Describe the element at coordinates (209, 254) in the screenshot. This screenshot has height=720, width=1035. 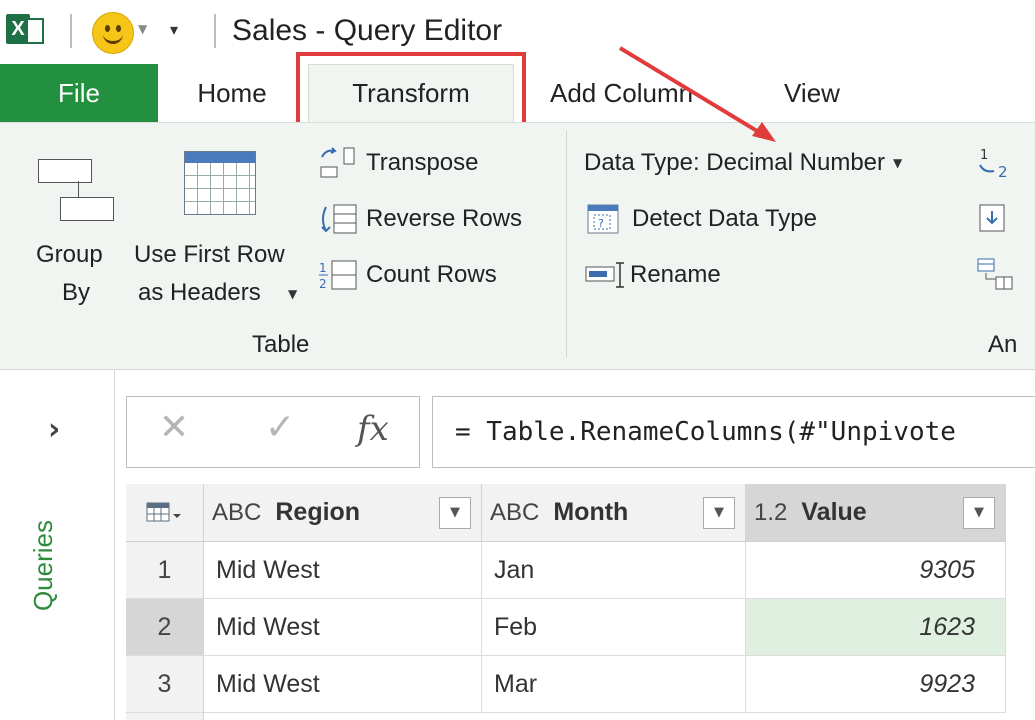
I see `first-row-label: Use First Row` at that location.